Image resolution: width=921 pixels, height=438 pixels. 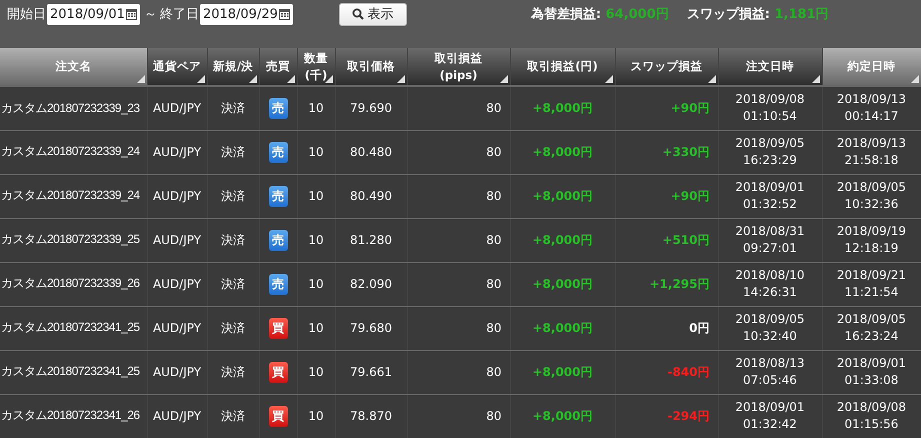 I want to click on table-cell: 2018/09/19 12:18:19, so click(x=871, y=240).